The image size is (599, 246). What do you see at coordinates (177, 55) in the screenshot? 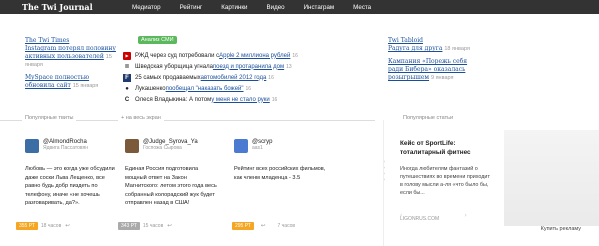
I see `item-prefix: РЖД через суд потребовали с` at bounding box center [177, 55].